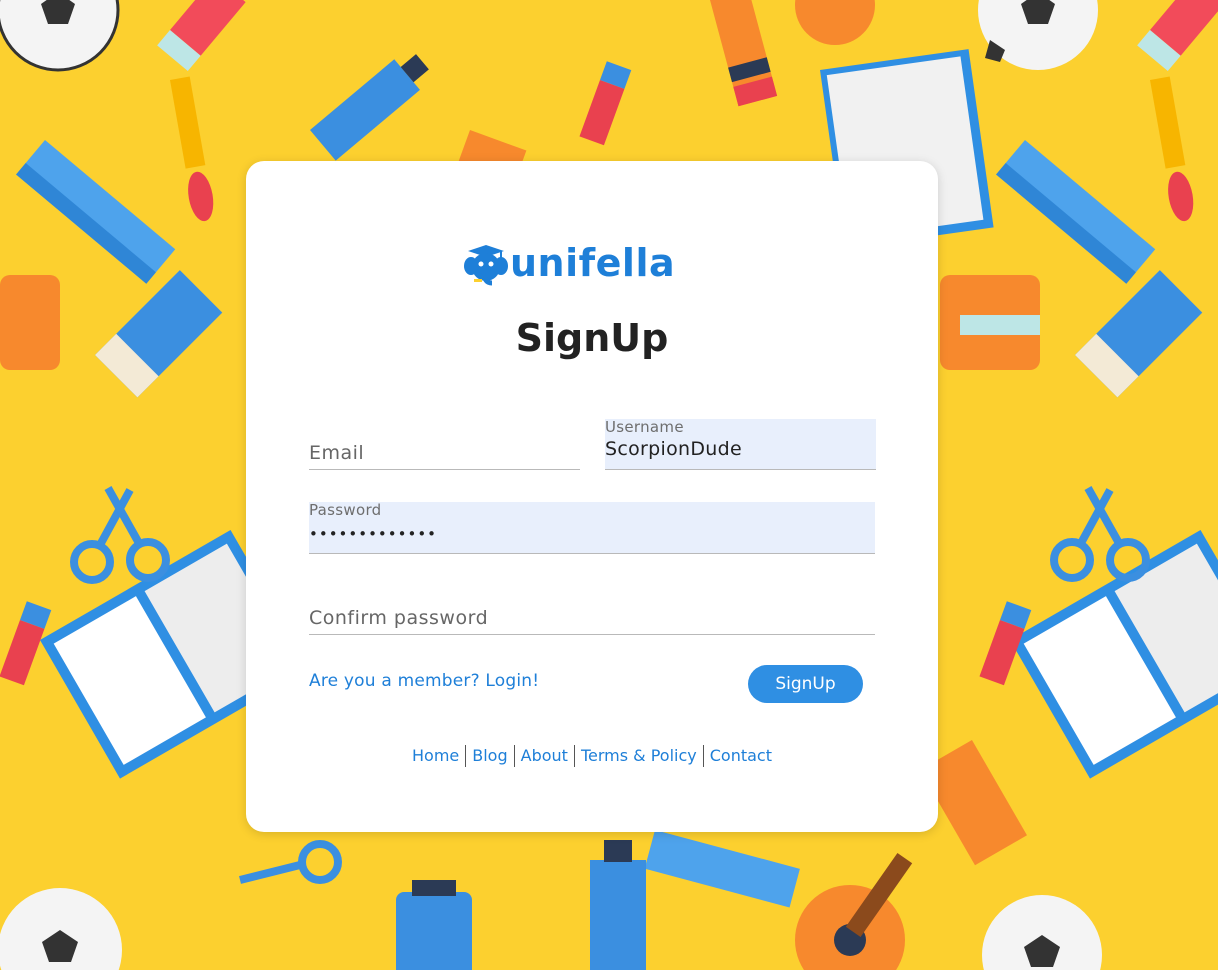 The image size is (1218, 970). What do you see at coordinates (744, 53) in the screenshot?
I see `crayon-icon` at bounding box center [744, 53].